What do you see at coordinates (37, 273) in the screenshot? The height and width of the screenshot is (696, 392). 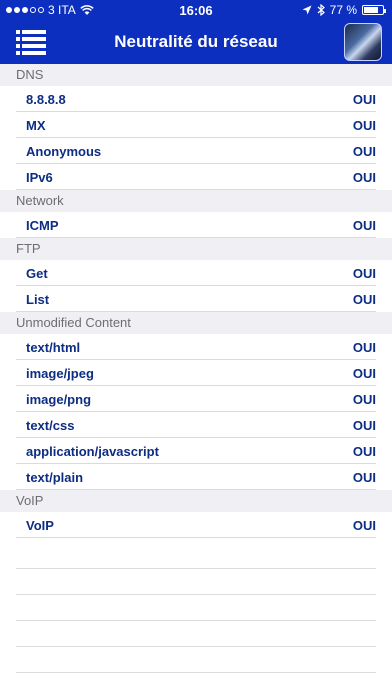 I see `test-name: Get` at bounding box center [37, 273].